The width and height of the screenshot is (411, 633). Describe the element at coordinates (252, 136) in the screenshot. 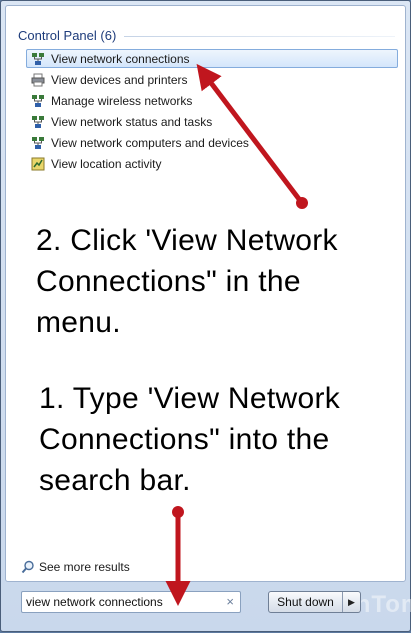

I see `arrow-to-menu-item` at that location.